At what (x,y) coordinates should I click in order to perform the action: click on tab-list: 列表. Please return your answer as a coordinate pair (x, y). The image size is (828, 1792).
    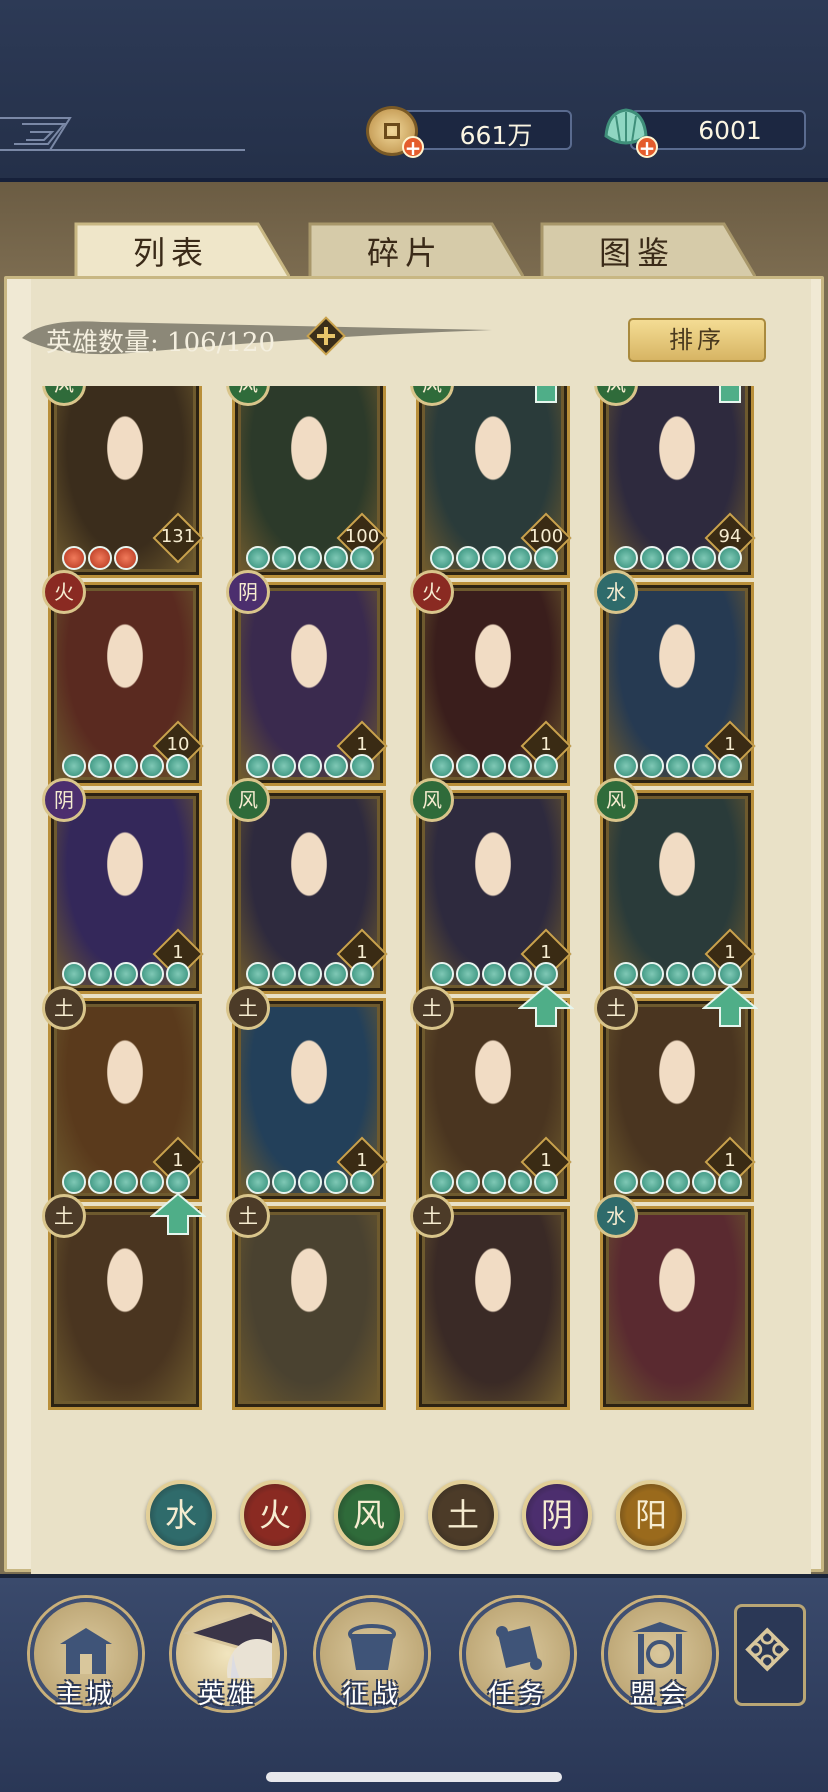
    Looking at the image, I should click on (181, 249).